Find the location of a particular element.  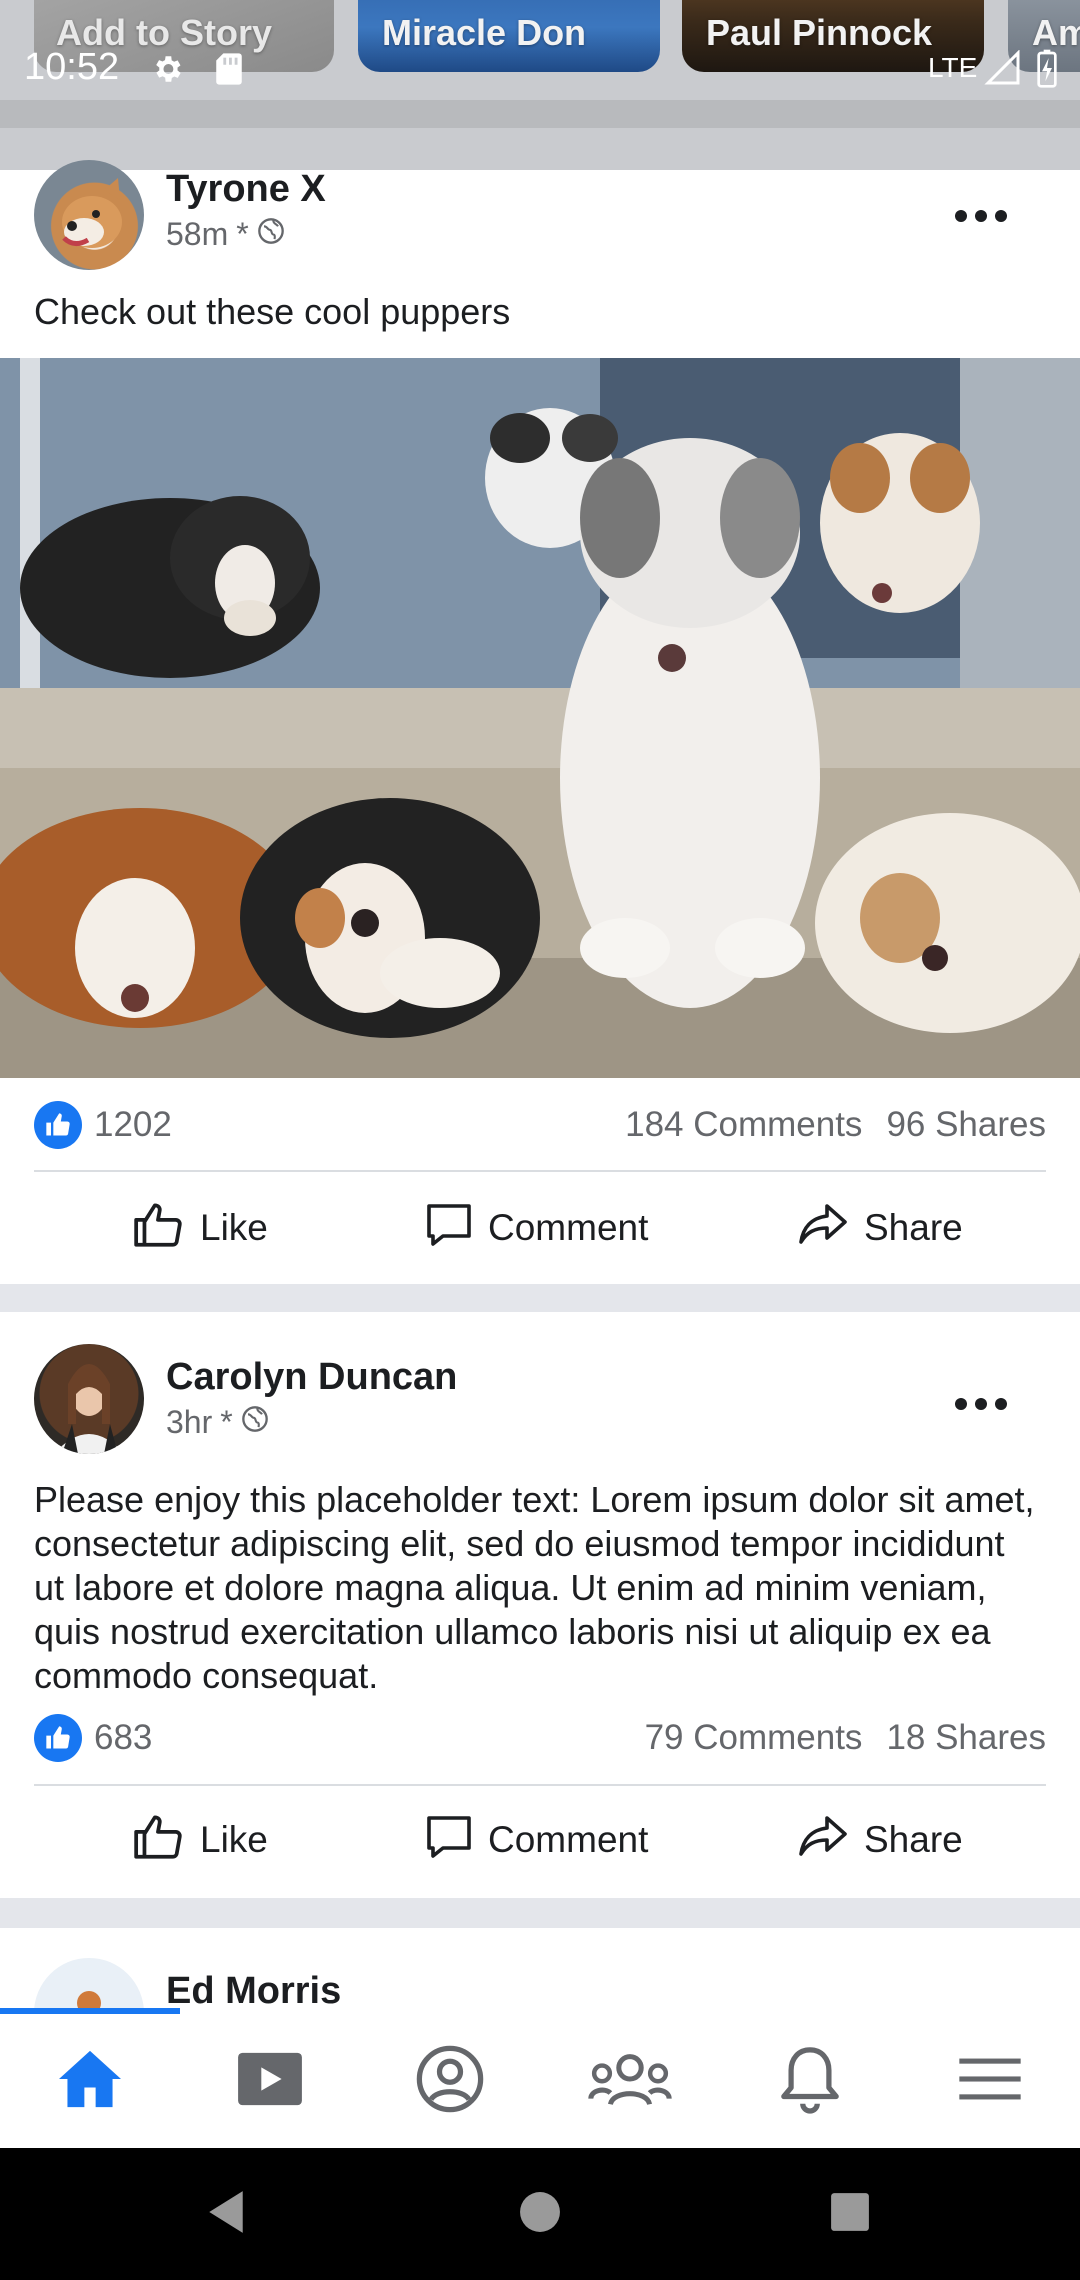

nav-notifications is located at coordinates (810, 2081).